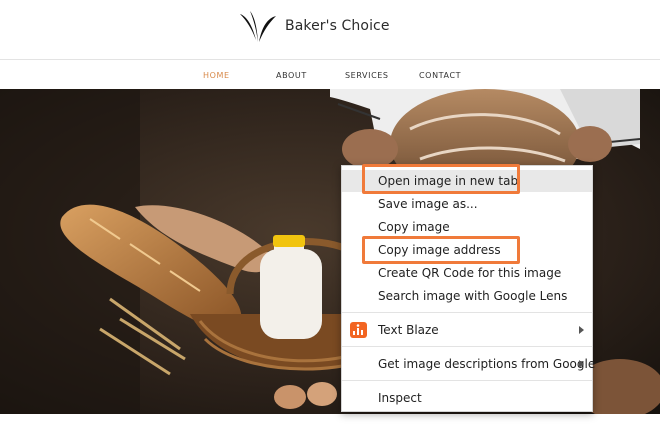 The image size is (660, 427). What do you see at coordinates (439, 250) in the screenshot?
I see `menu-item-label: Copy image address` at bounding box center [439, 250].